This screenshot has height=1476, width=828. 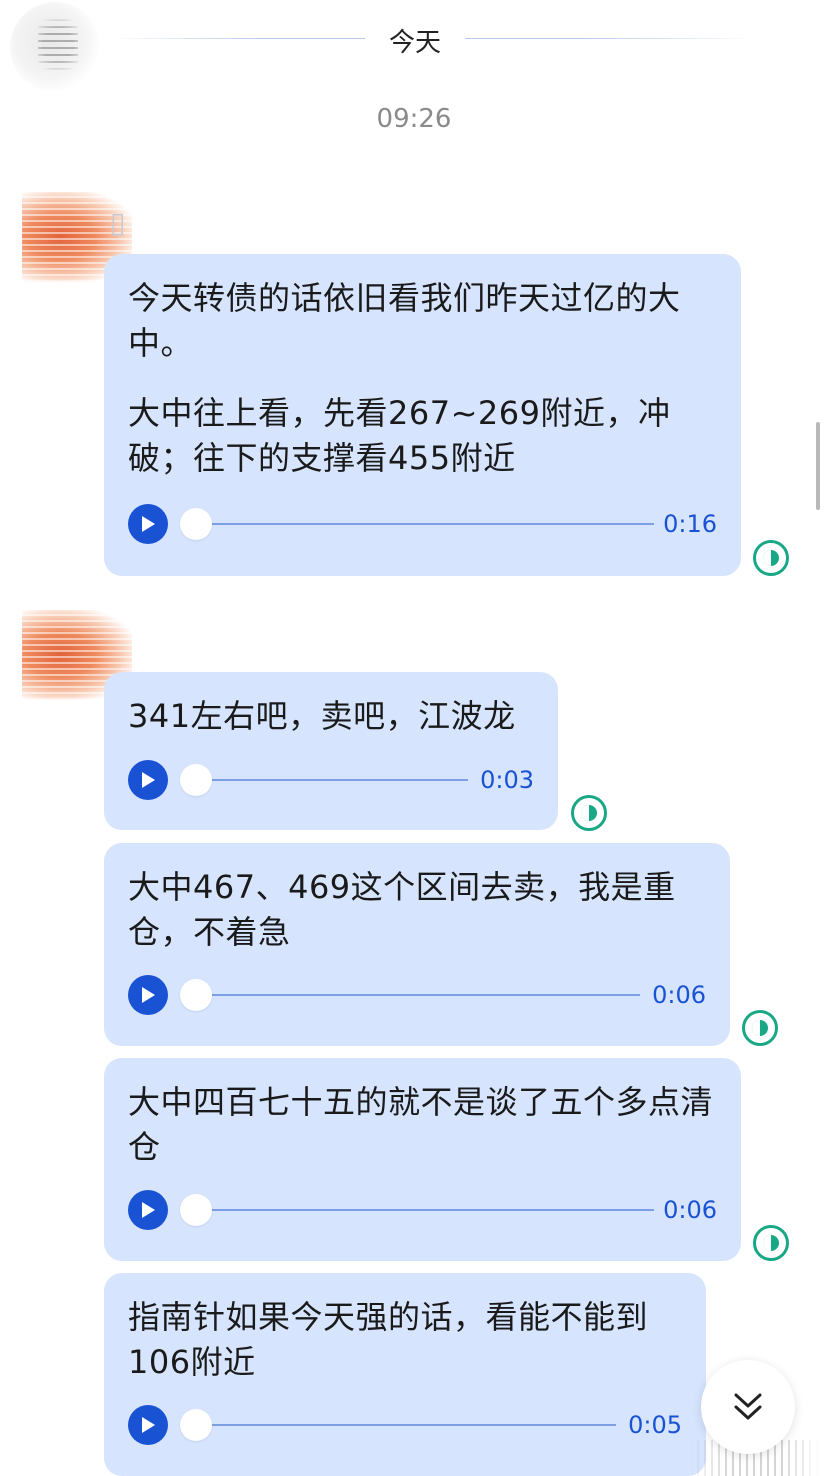 What do you see at coordinates (322, 716) in the screenshot?
I see `message-text: 341左右吧，卖吧，江波龙` at bounding box center [322, 716].